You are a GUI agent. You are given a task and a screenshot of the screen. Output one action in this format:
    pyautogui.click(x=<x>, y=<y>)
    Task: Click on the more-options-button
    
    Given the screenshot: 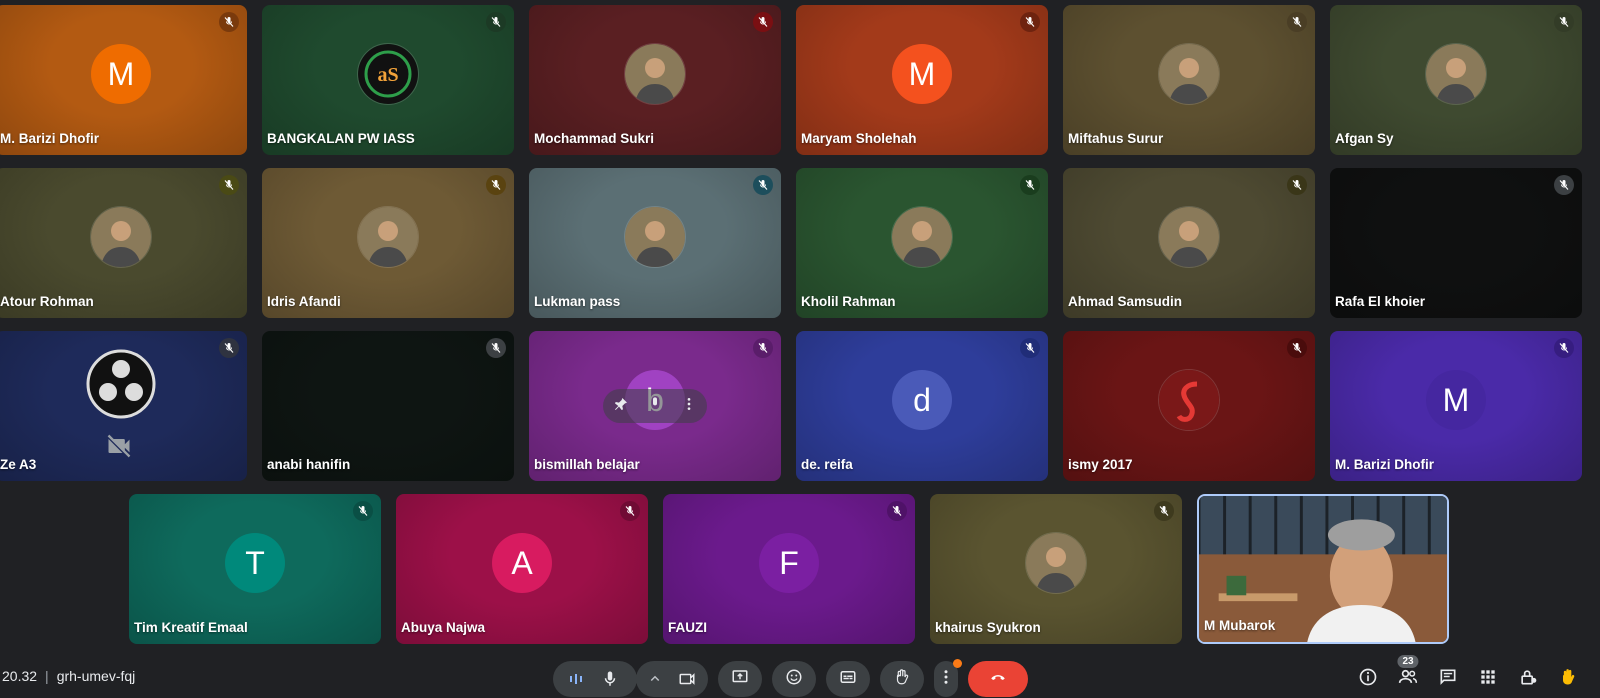 What is the action you would take?
    pyautogui.click(x=948, y=678)
    